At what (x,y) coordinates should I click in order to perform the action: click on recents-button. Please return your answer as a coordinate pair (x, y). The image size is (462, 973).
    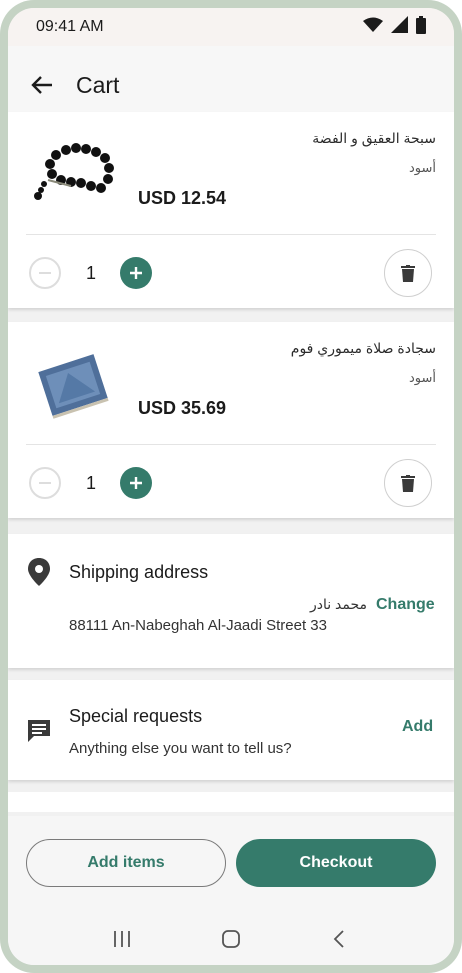
    Looking at the image, I should click on (122, 939).